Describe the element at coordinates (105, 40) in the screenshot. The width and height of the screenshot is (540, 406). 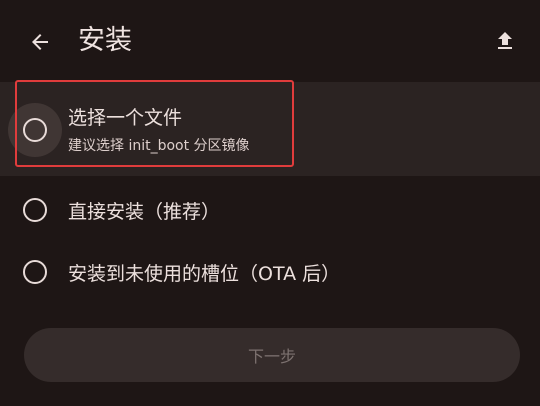
I see `page-title: 安装` at that location.